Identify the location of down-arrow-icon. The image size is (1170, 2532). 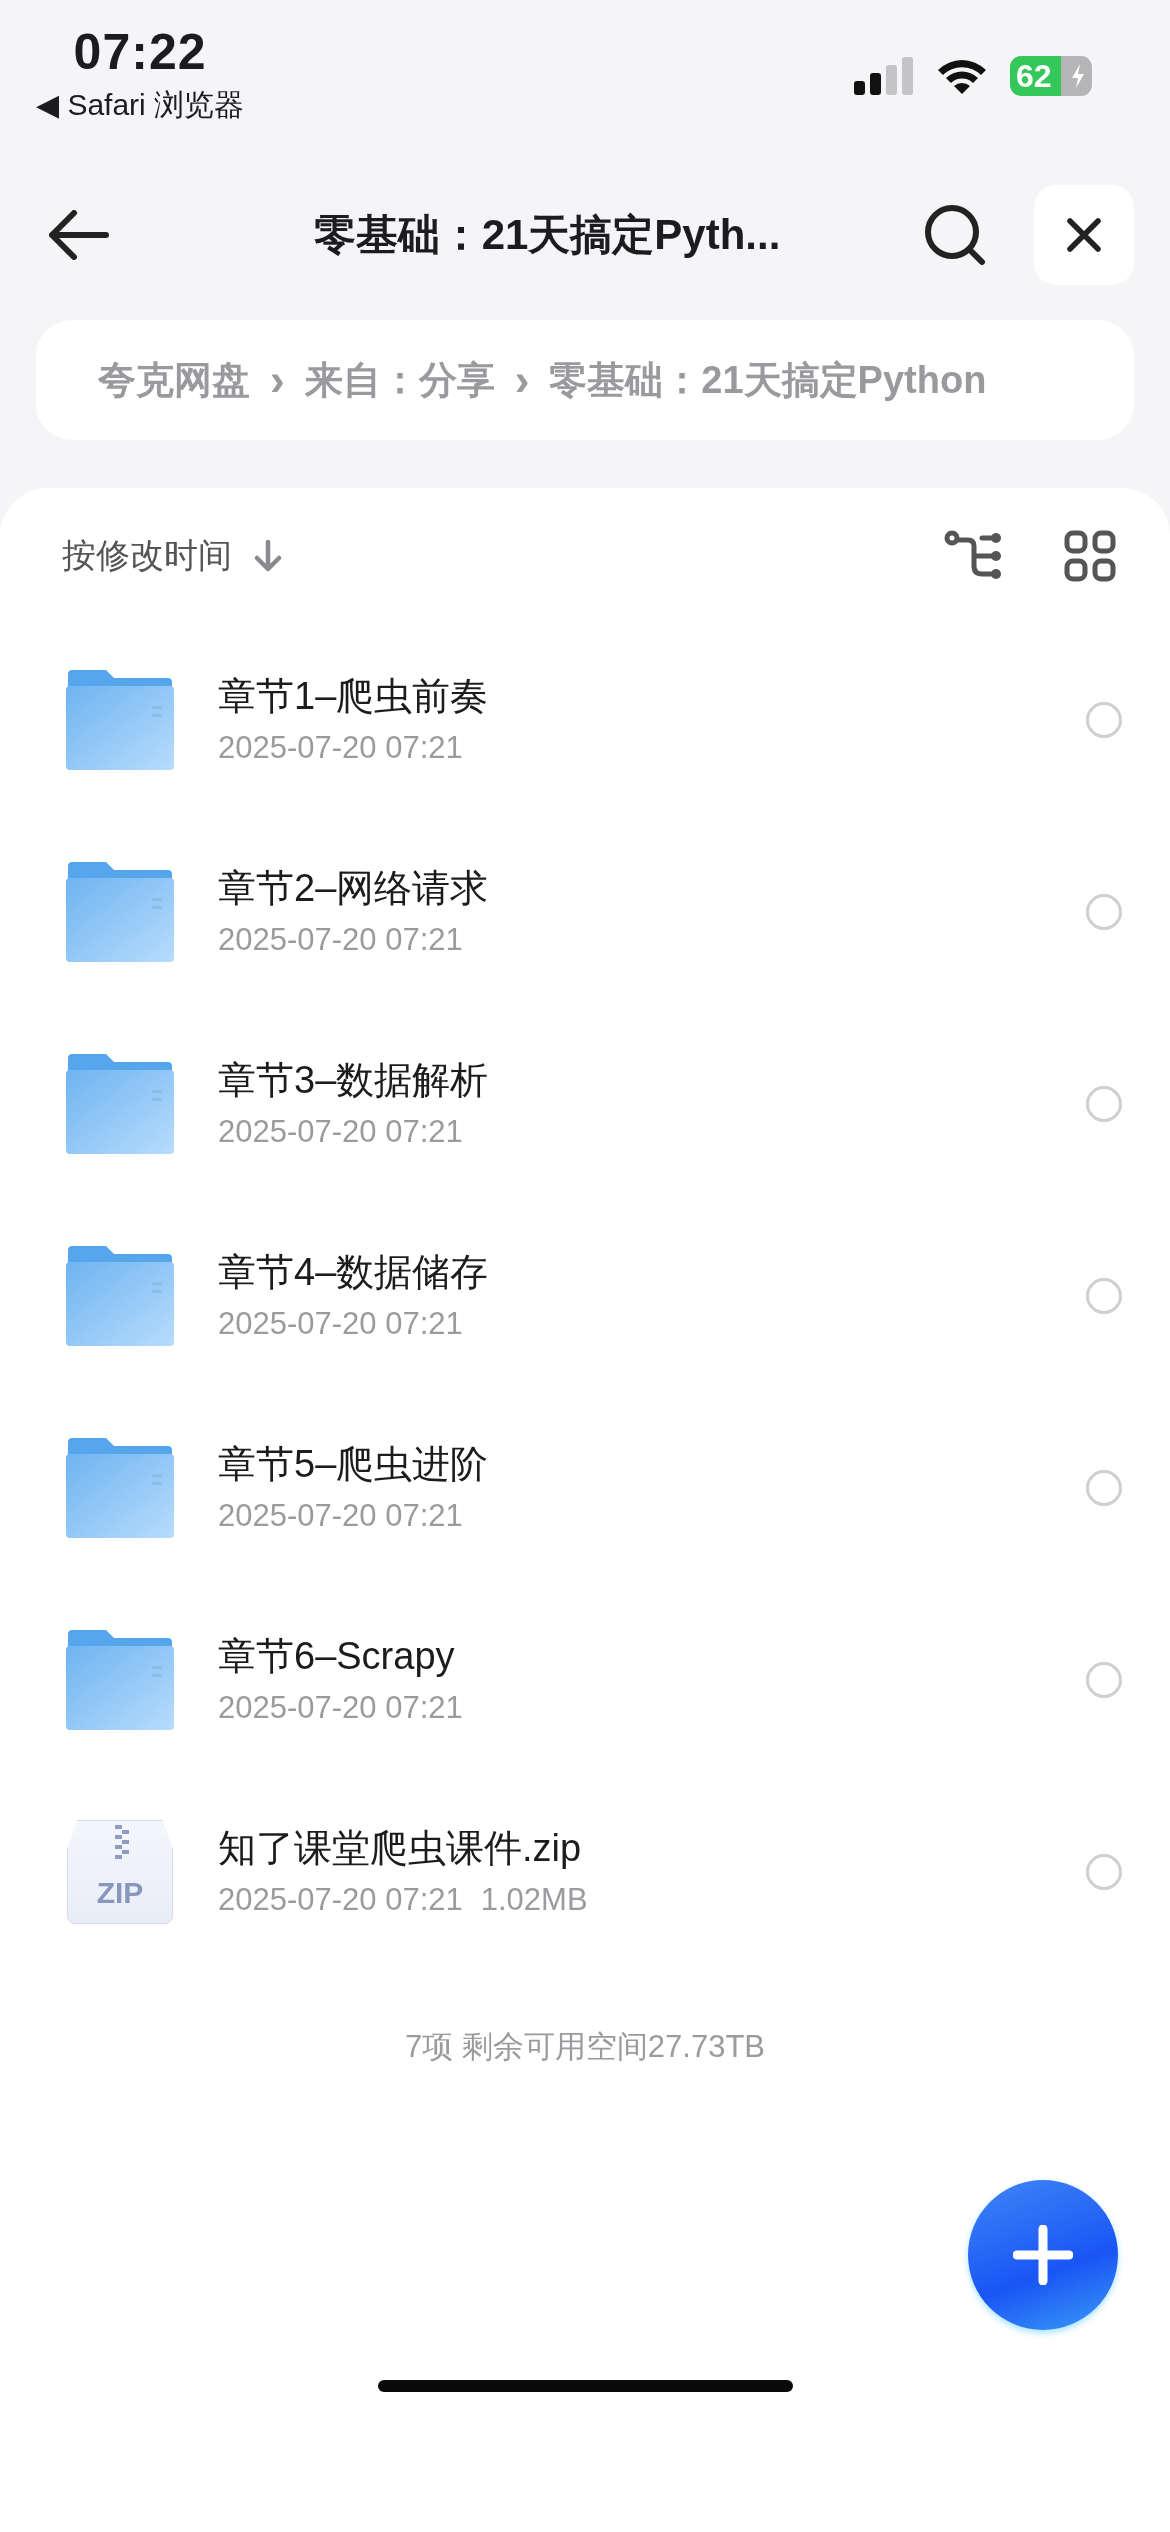
(268, 556).